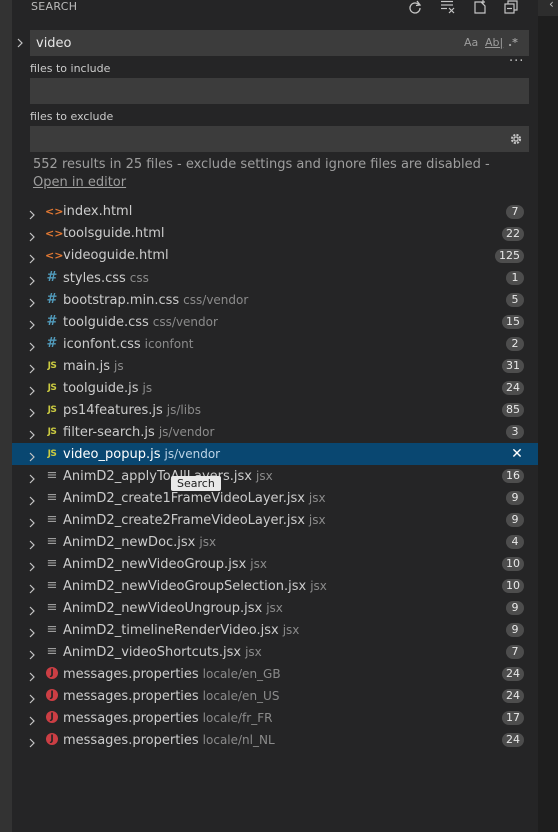 The image size is (558, 832). What do you see at coordinates (517, 454) in the screenshot?
I see `dismiss-close-icon: ✕` at bounding box center [517, 454].